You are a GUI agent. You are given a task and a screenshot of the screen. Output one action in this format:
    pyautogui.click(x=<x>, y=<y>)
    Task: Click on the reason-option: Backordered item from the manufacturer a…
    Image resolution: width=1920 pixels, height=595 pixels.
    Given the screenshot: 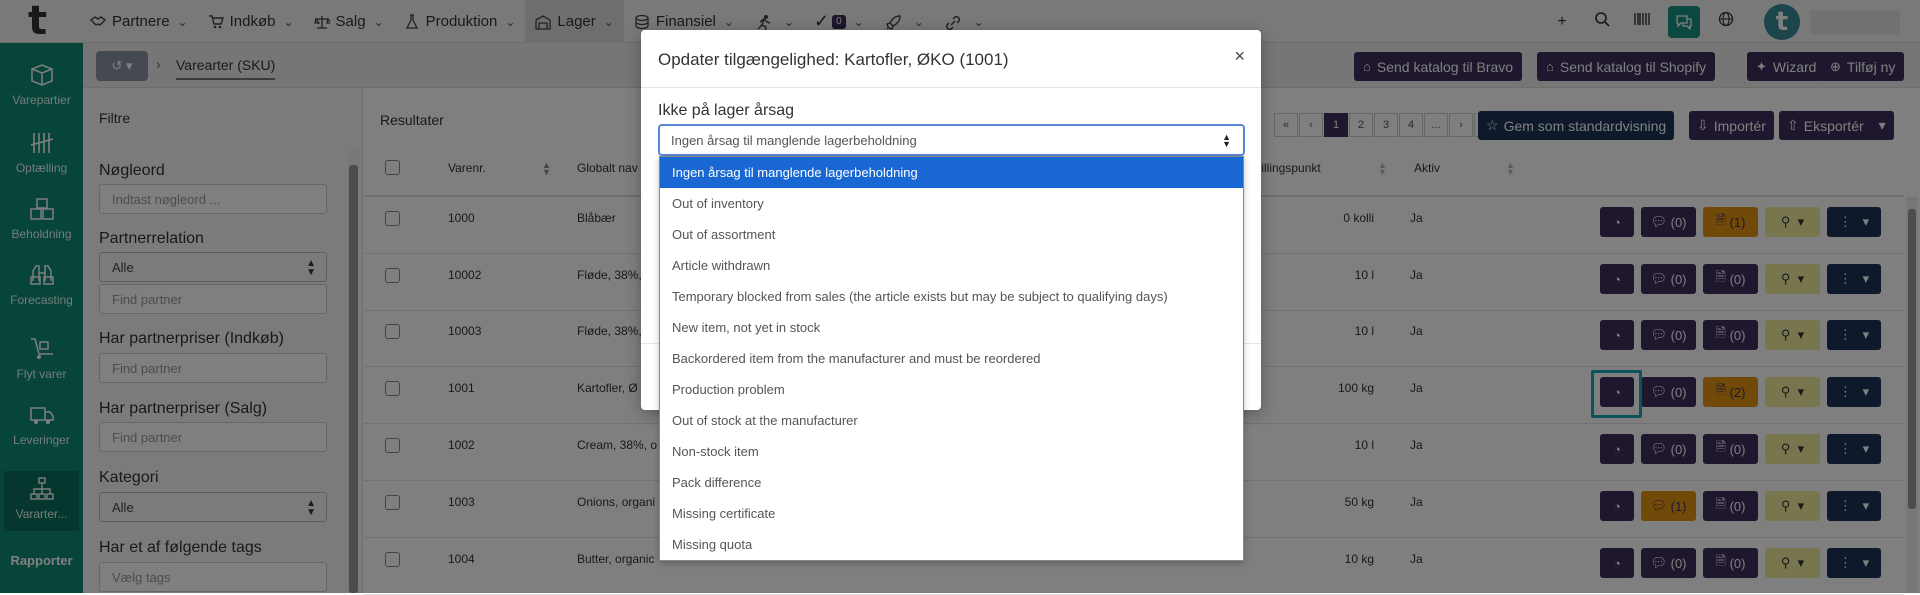 What is the action you would take?
    pyautogui.click(x=951, y=358)
    